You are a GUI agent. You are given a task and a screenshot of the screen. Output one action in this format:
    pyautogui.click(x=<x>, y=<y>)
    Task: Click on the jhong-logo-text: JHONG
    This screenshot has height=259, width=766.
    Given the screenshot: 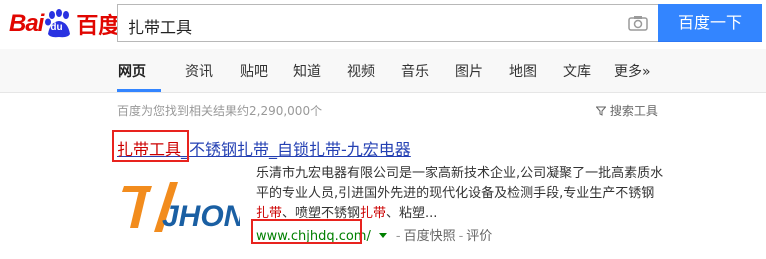 What is the action you would take?
    pyautogui.click(x=201, y=216)
    